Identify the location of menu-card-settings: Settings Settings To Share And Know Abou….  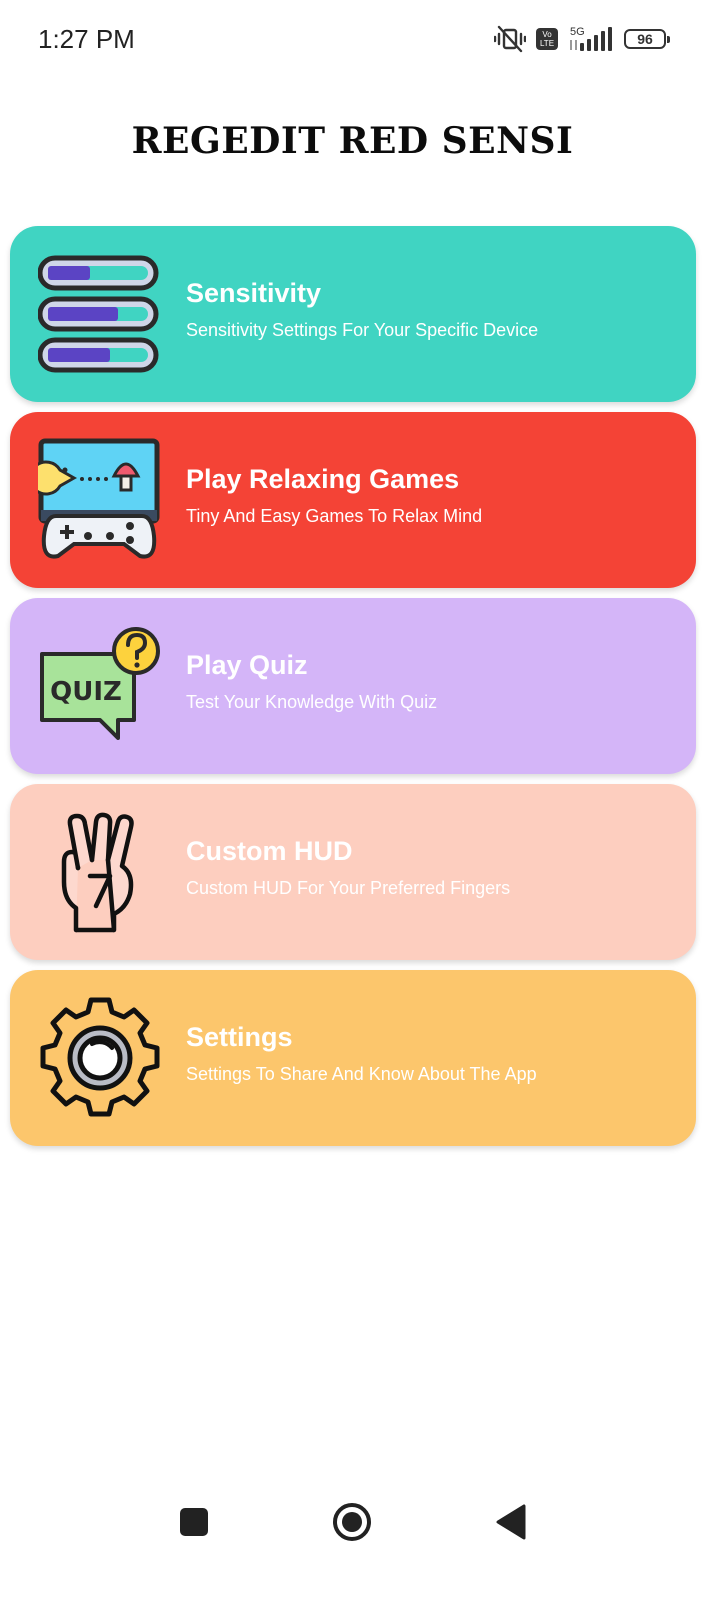
(353, 1058).